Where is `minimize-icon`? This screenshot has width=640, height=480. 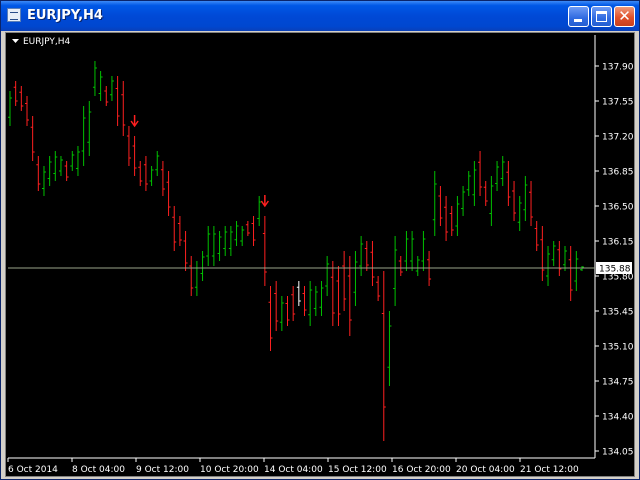 minimize-icon is located at coordinates (578, 20).